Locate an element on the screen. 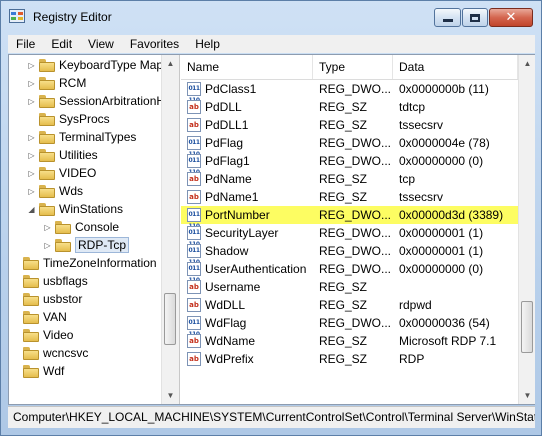 The image size is (542, 436). tree-item: usbflags is located at coordinates (85, 281).